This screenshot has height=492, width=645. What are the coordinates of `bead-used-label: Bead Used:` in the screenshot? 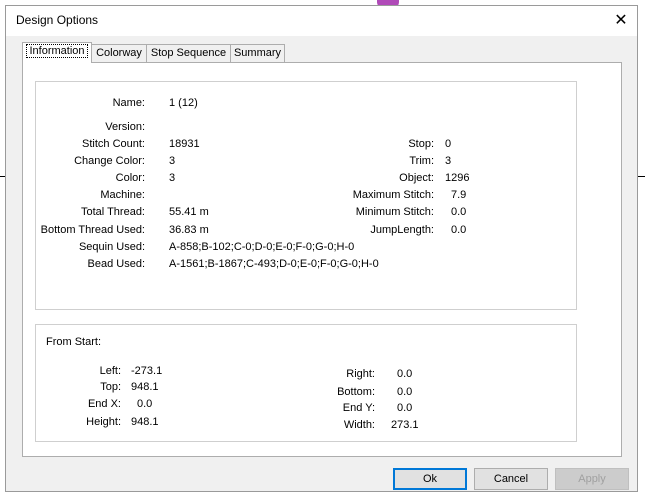 It's located at (116, 264).